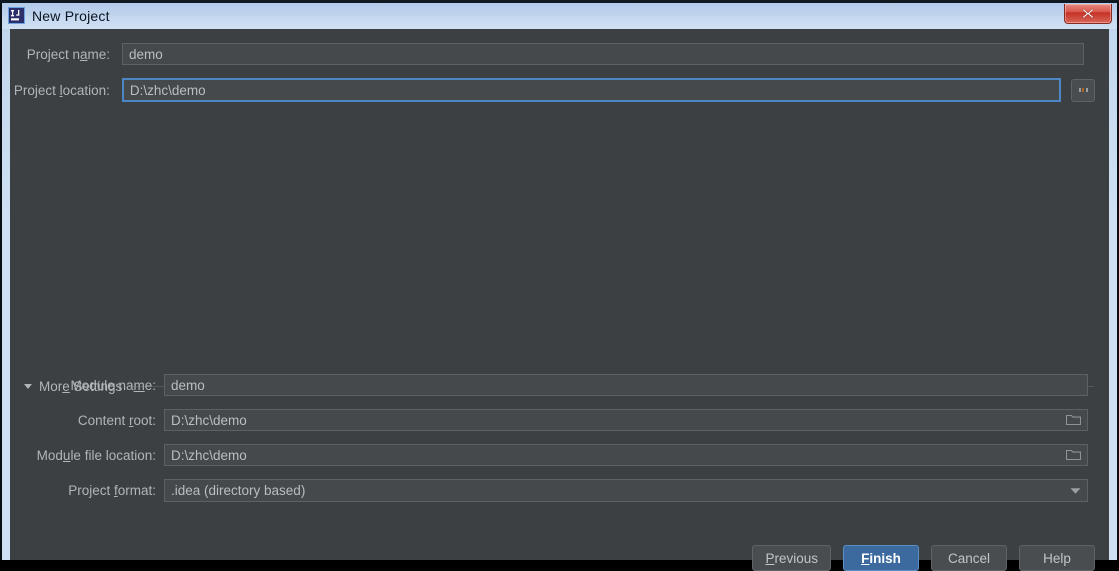  Describe the element at coordinates (1088, 14) in the screenshot. I see `close-button` at that location.